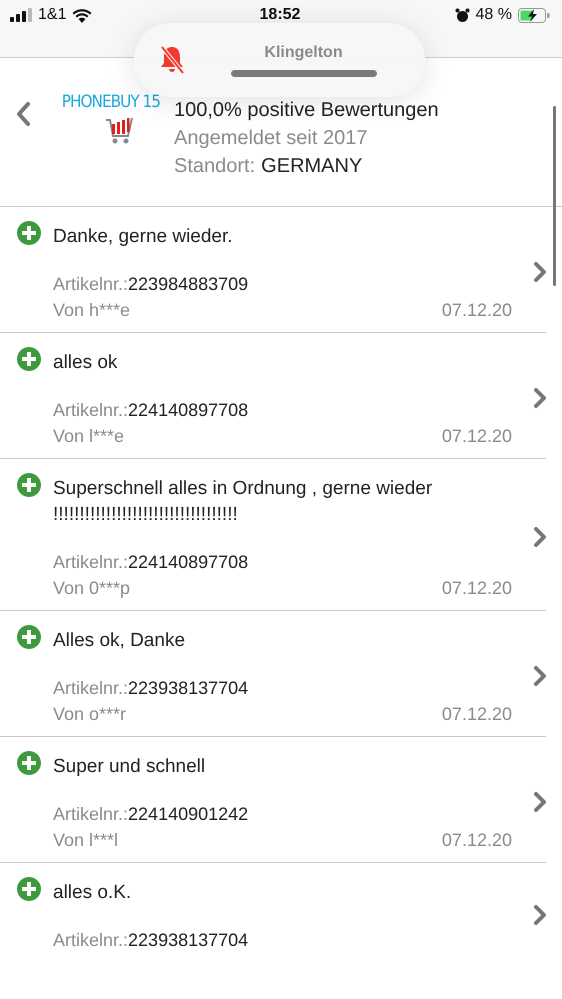 The image size is (562, 999). Describe the element at coordinates (273, 912) in the screenshot. I see `review-row: alles o.K. Artikelnr.:223938137704` at that location.